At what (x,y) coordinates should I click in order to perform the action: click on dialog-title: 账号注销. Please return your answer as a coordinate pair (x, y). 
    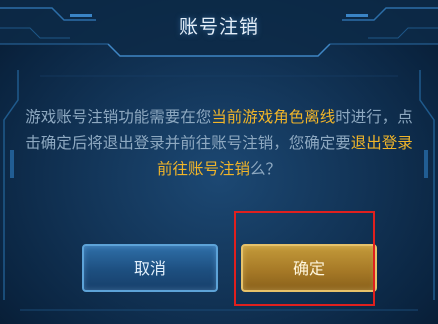
    Looking at the image, I should click on (218, 27).